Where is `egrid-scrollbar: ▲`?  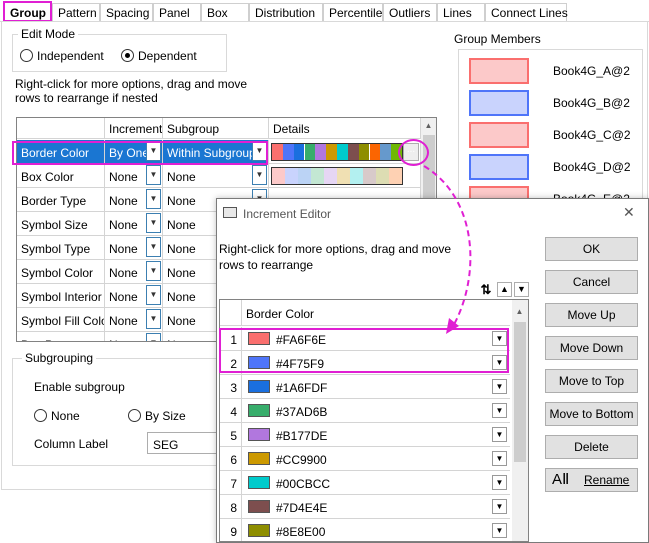 egrid-scrollbar: ▲ is located at coordinates (520, 420).